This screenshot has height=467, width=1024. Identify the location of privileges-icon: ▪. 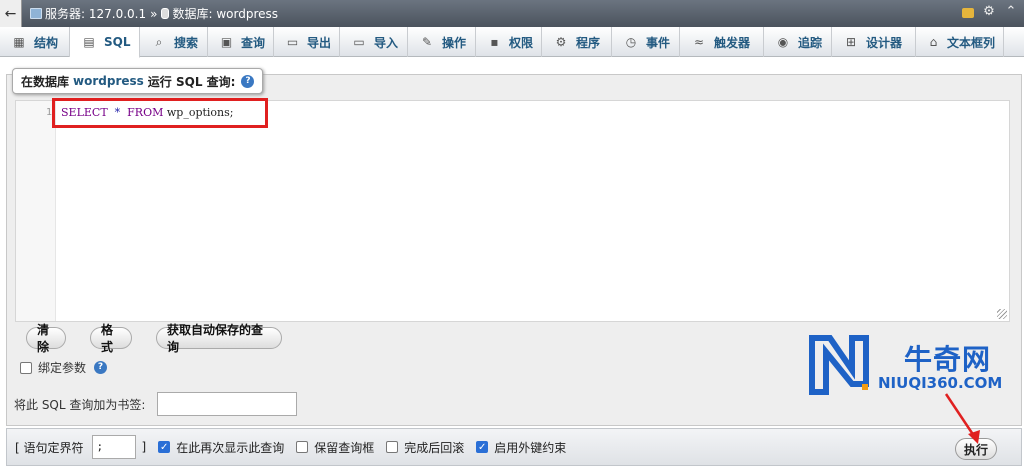
(494, 42).